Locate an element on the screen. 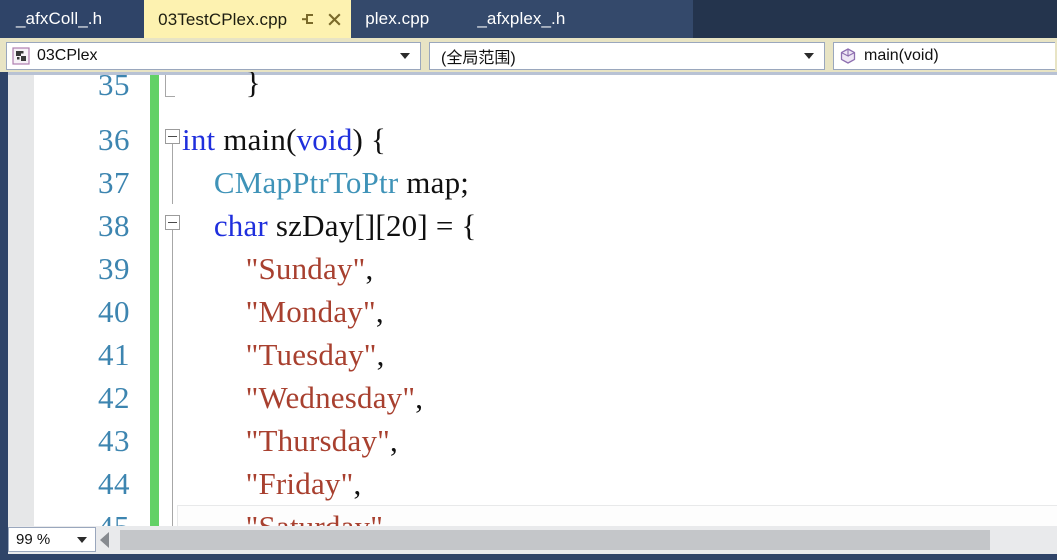  editor-left-edge is located at coordinates (4, 299).